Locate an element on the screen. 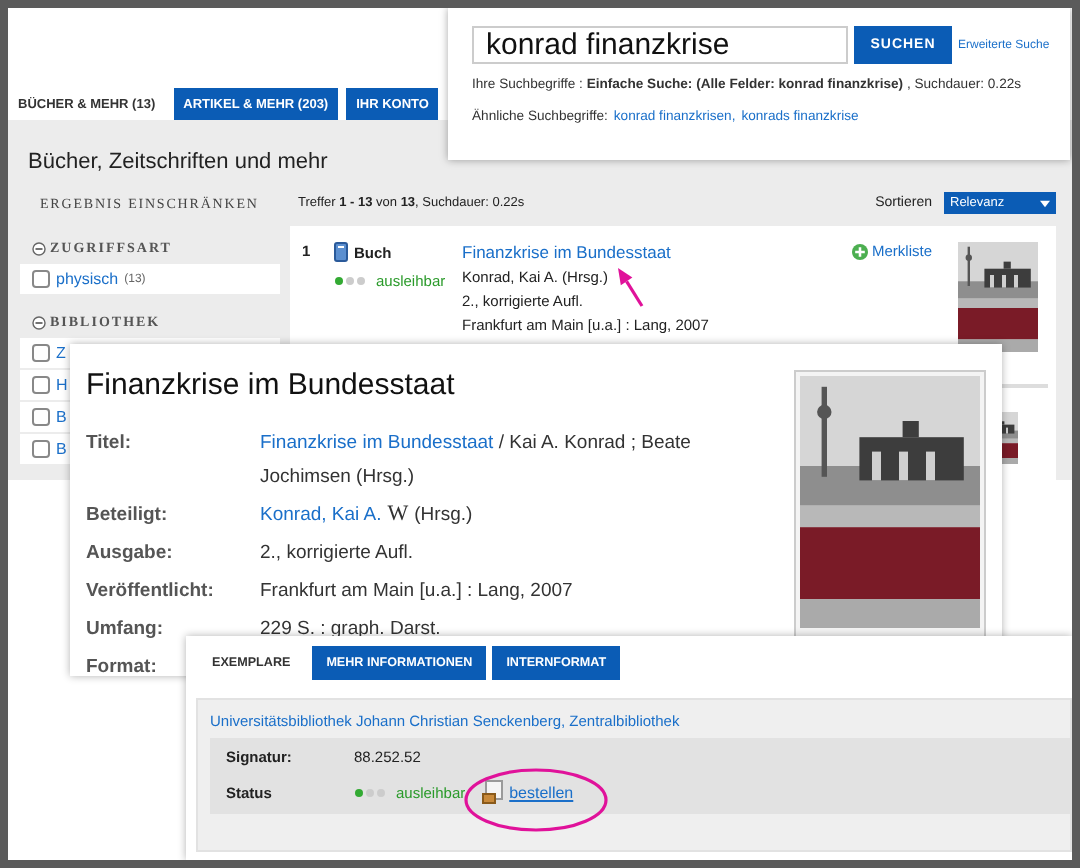 The width and height of the screenshot is (1080, 868). field-label: Veröffentlicht: is located at coordinates (151, 592).